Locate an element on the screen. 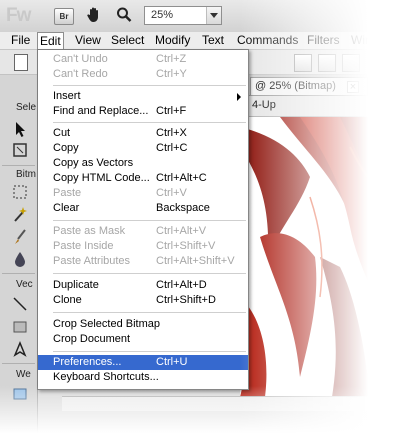 The image size is (400, 436). menu-item-paste: Paste Ctrl+V is located at coordinates (143, 193).